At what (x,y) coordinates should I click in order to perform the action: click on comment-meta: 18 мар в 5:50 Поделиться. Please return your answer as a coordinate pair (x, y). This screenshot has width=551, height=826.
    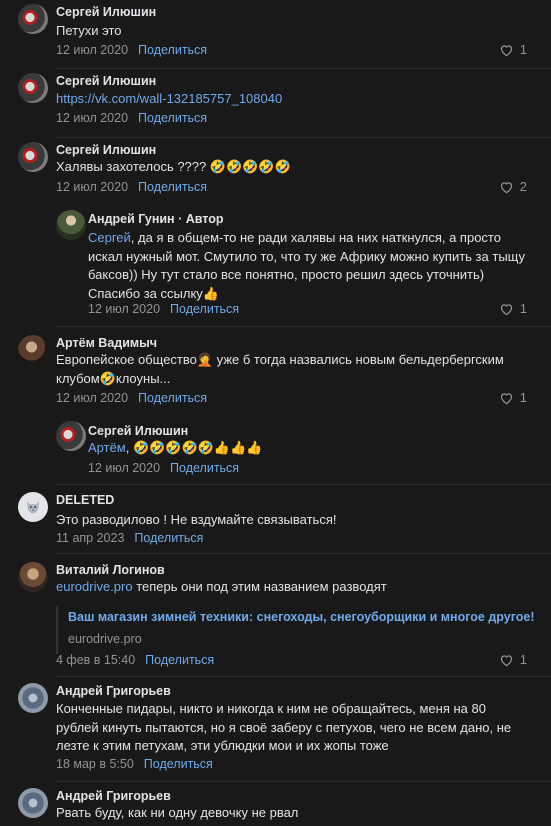
    Looking at the image, I should click on (134, 764).